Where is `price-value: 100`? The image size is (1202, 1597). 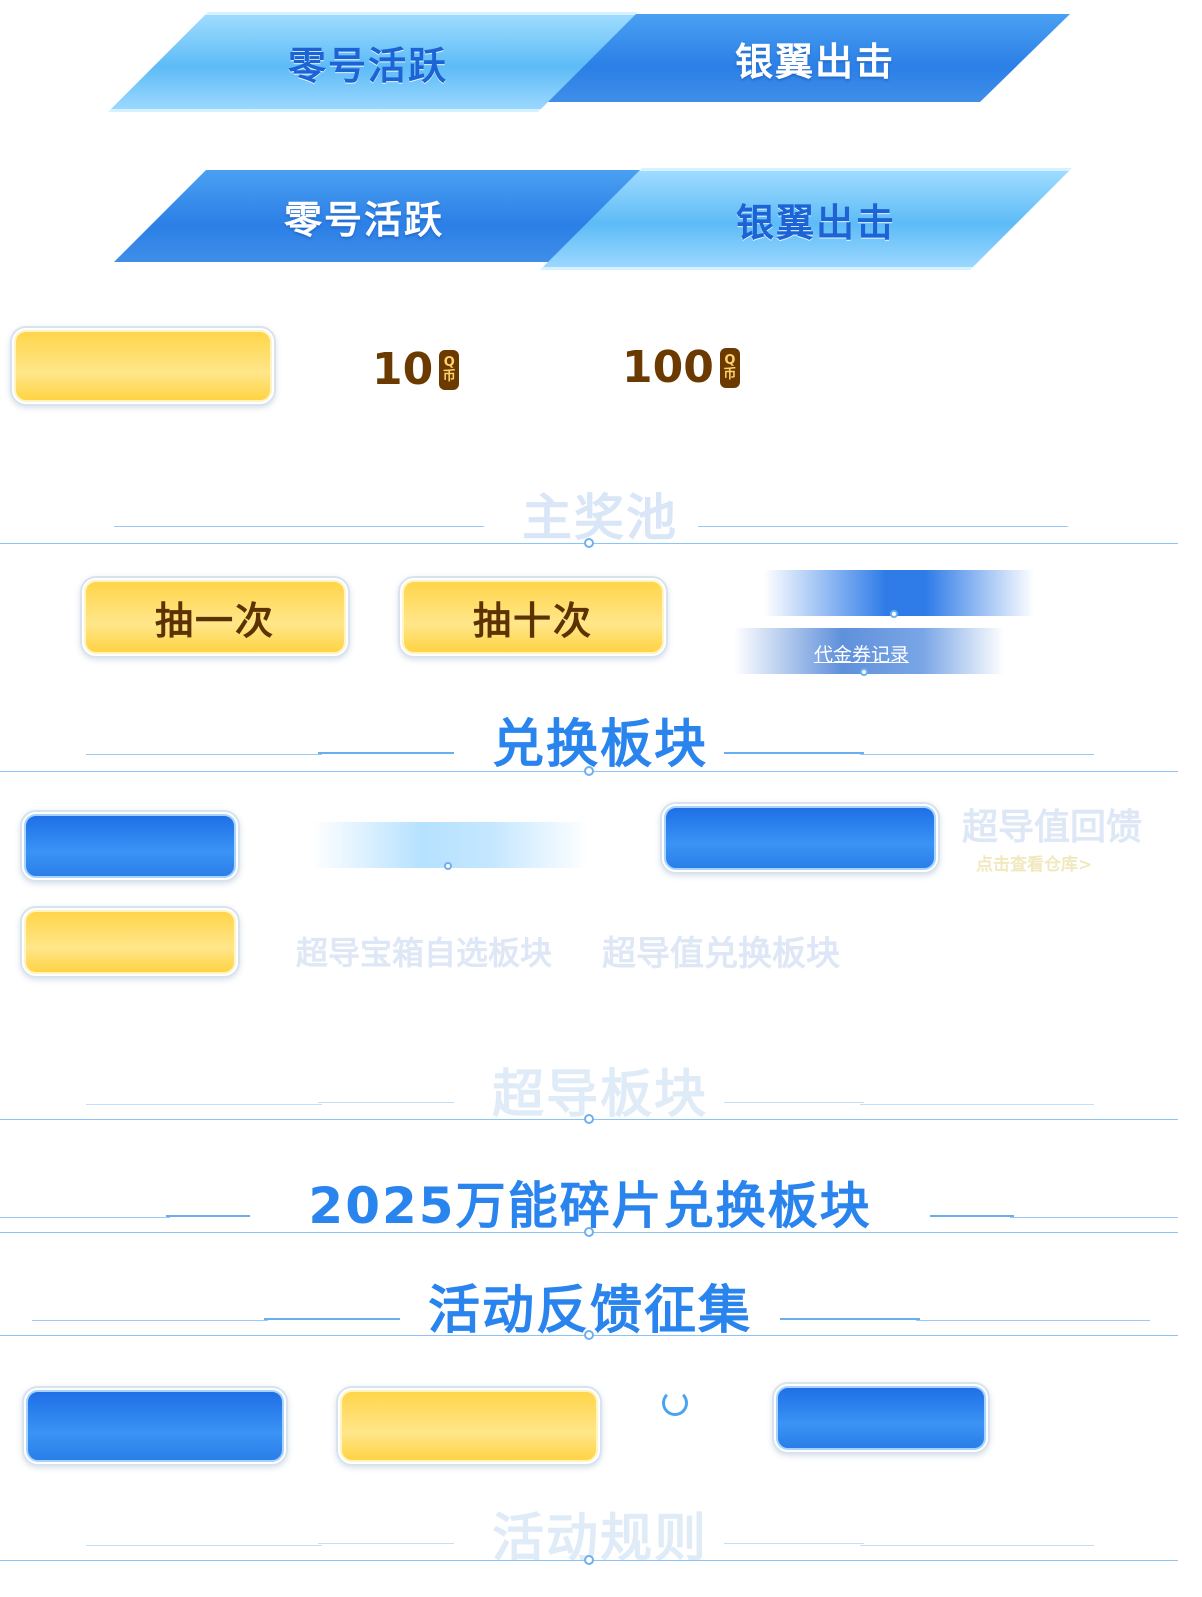 price-value: 100 is located at coordinates (668, 367).